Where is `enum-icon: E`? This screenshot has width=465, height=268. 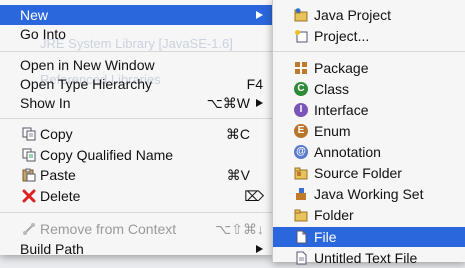
enum-icon: E is located at coordinates (301, 131).